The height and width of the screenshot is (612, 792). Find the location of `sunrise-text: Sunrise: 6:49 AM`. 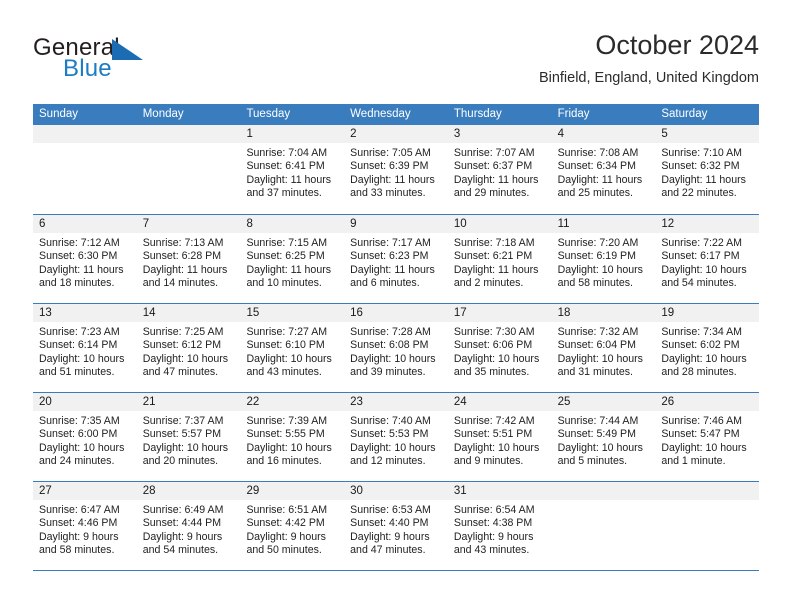

sunrise-text: Sunrise: 6:49 AM is located at coordinates (183, 510).